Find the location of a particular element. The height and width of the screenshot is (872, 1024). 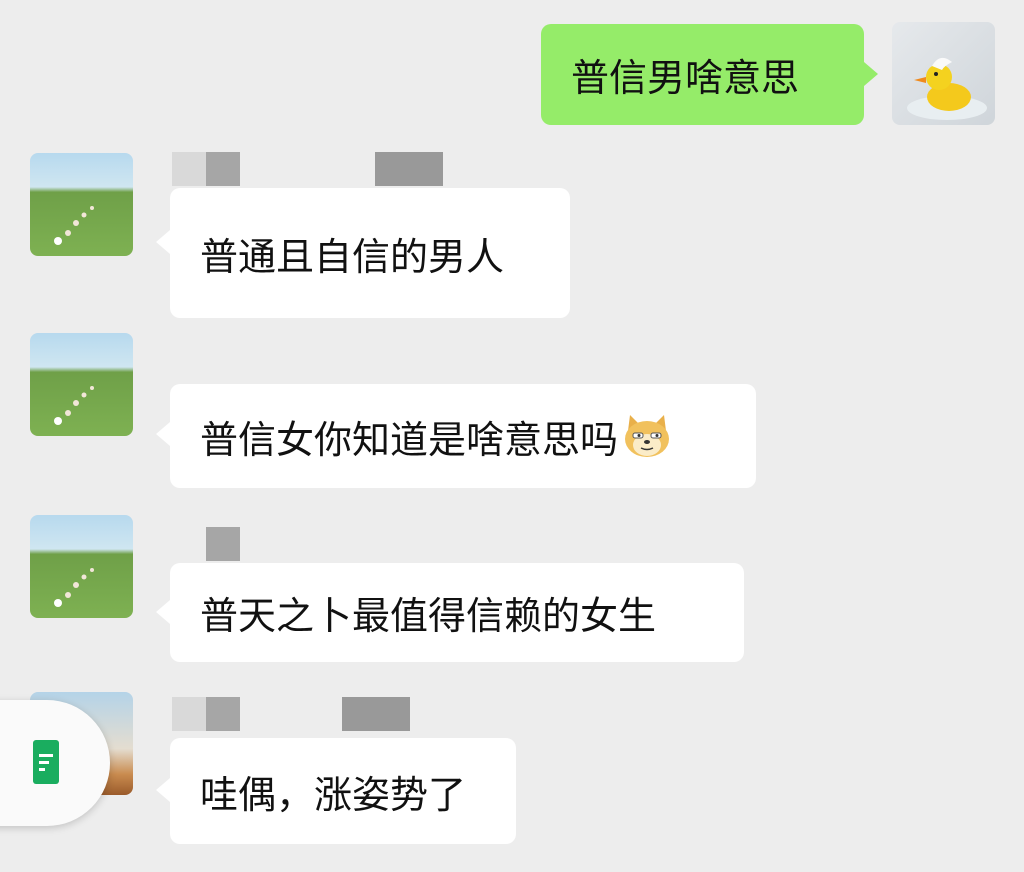

duck-avatar-graphic is located at coordinates (947, 88).